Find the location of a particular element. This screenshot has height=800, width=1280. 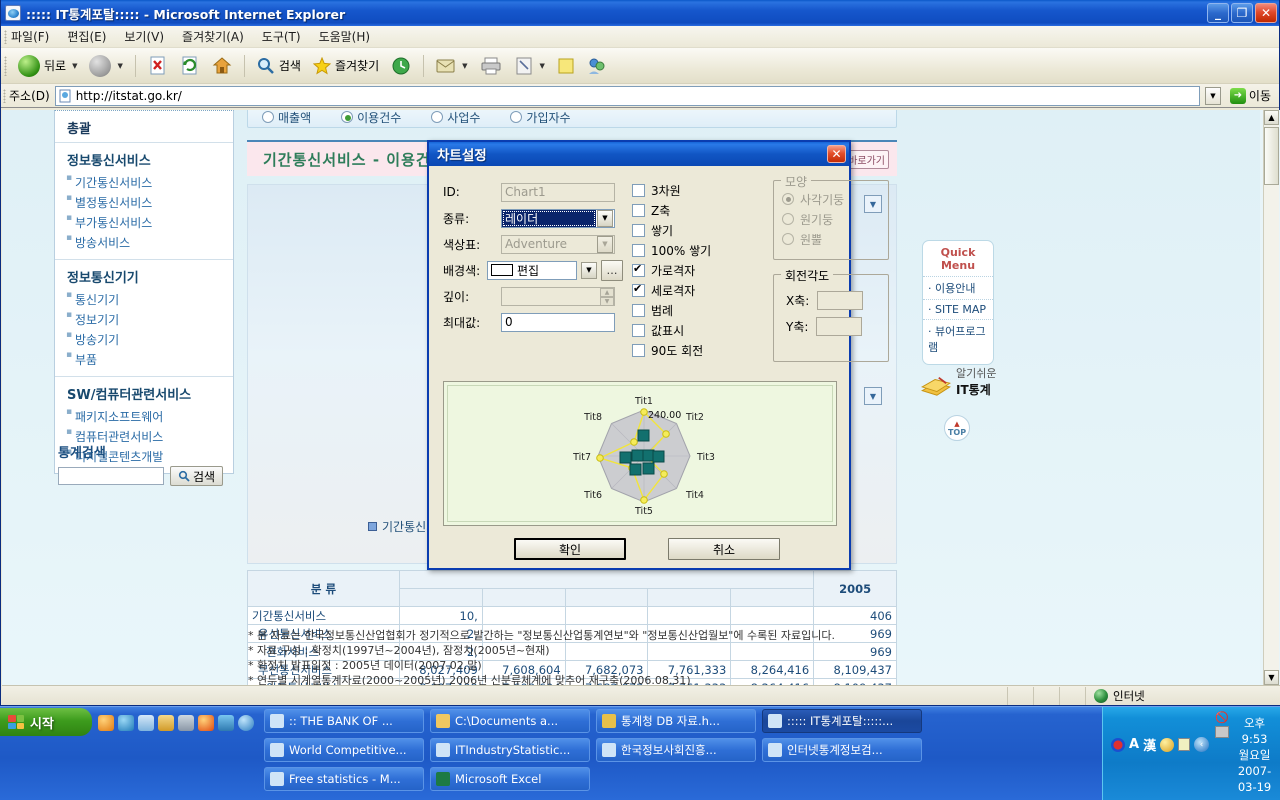

bgcolor-dropdown: ▼ is located at coordinates (589, 270).